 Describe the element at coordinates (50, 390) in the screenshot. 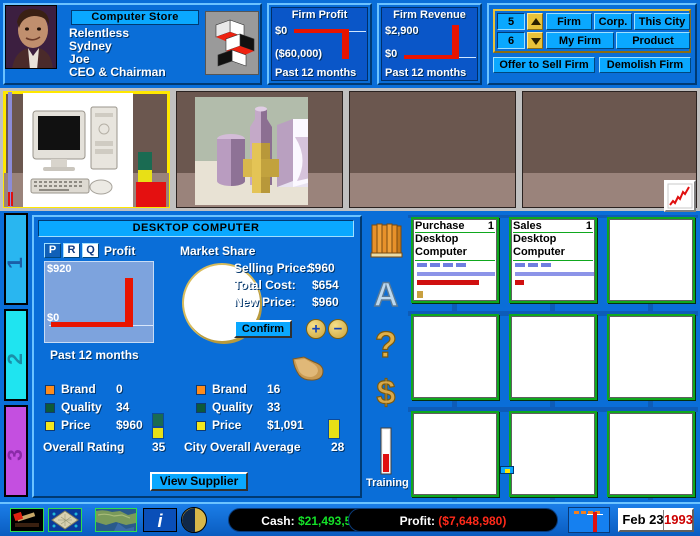

I see `brand-swatch-mine` at that location.